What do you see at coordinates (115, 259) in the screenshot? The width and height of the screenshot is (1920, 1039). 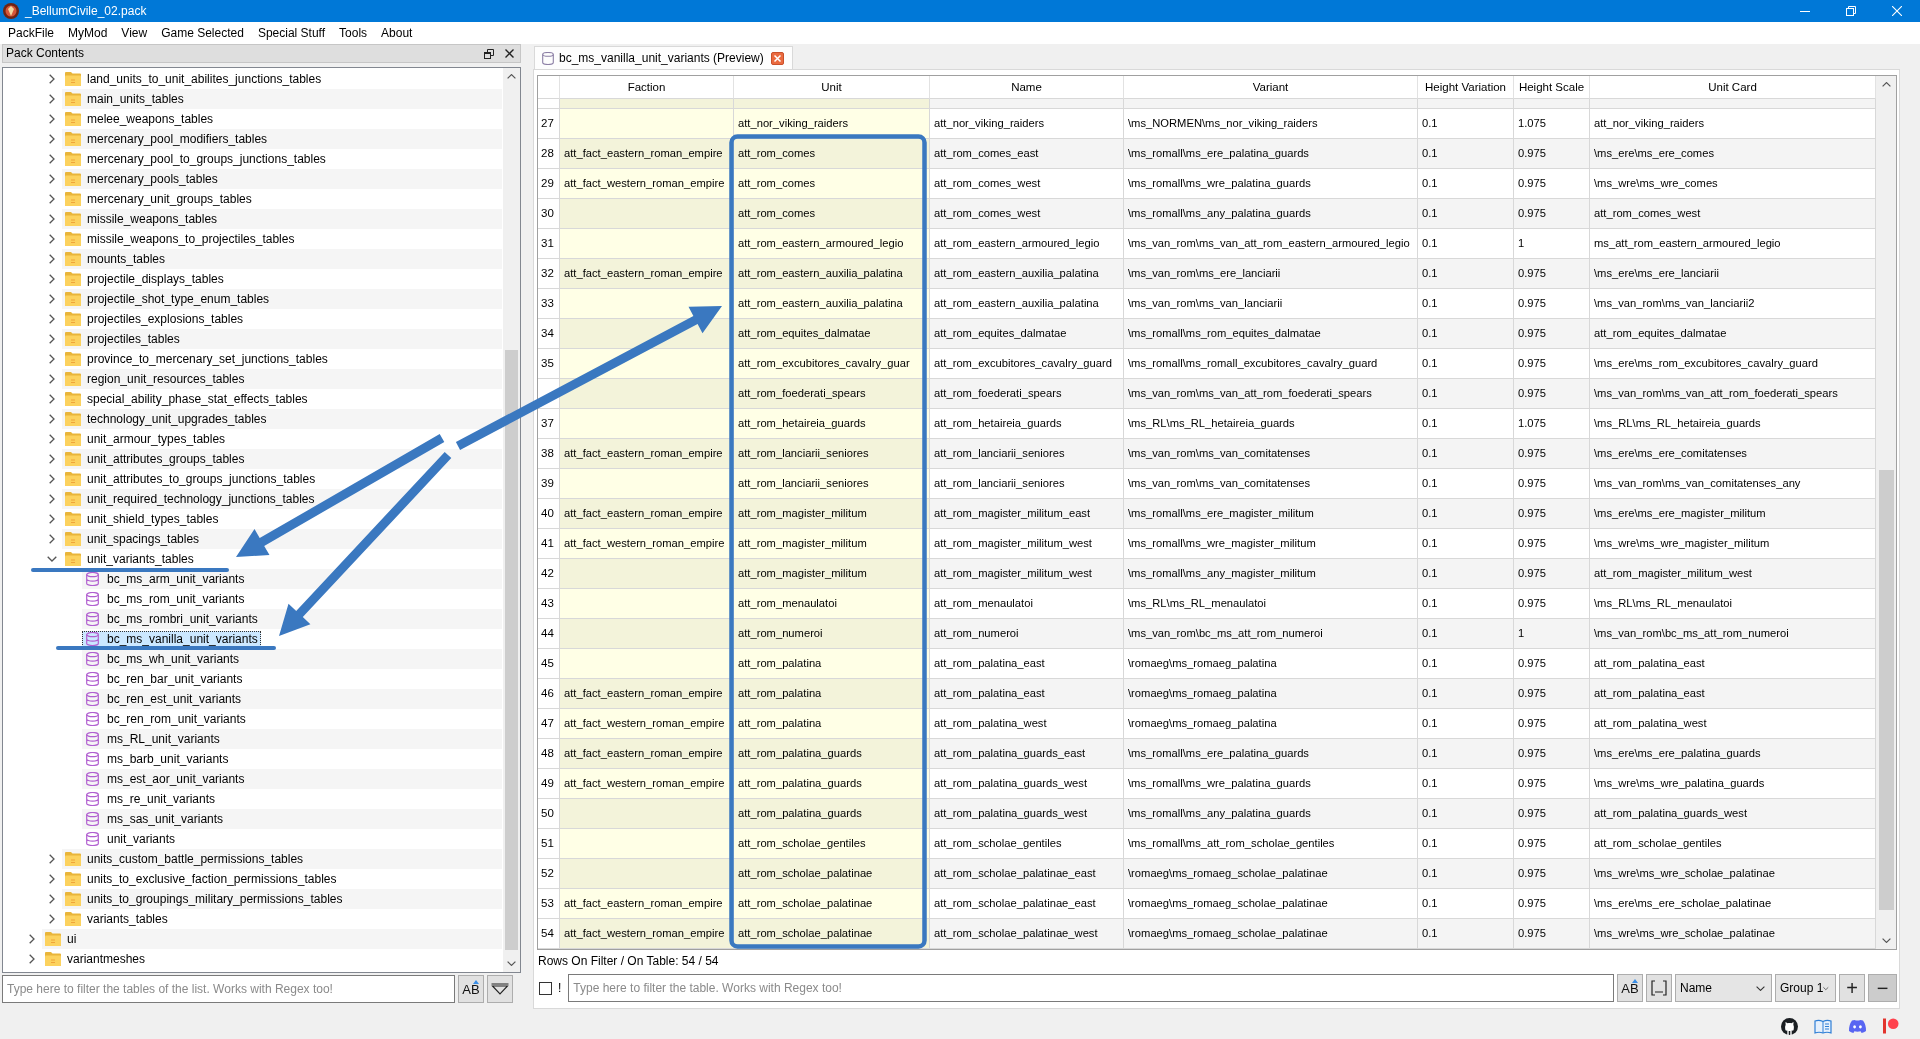 I see `tree-item: mounts_tables` at bounding box center [115, 259].